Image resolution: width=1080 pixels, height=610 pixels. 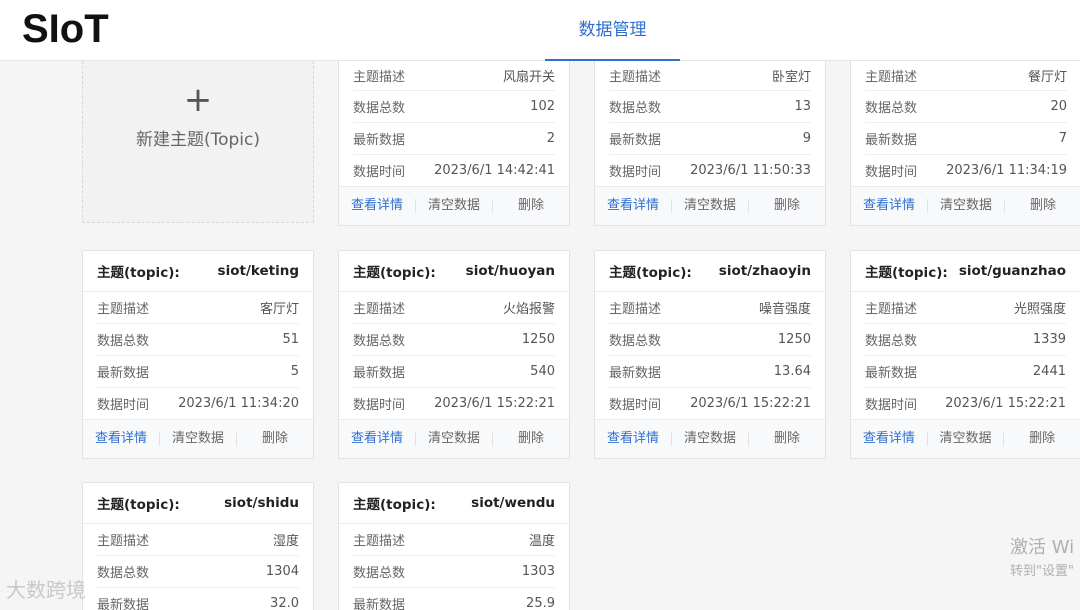 I want to click on total-row: 数据总数 13, so click(x=710, y=107).